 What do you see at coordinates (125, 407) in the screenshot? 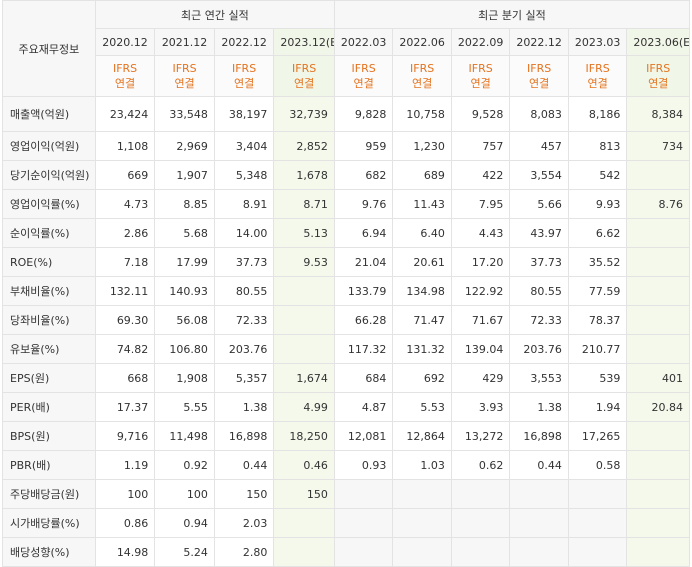
I see `annual-value-cell: 17.37` at bounding box center [125, 407].